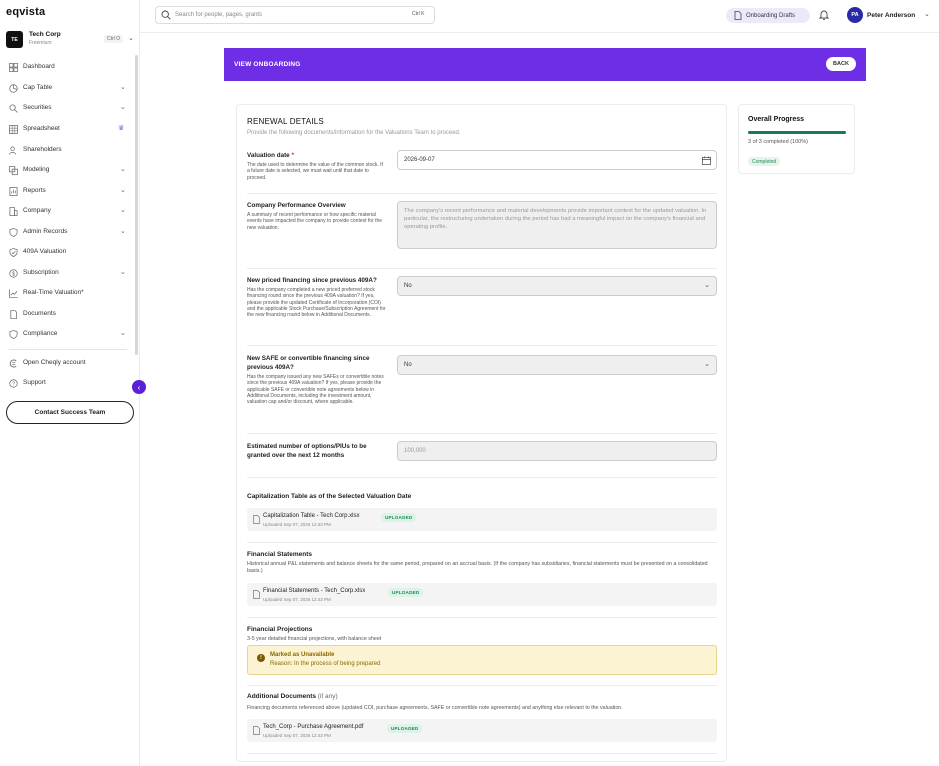 The image size is (939, 766). Describe the element at coordinates (67, 383) in the screenshot. I see `sidebar-item-support: ? Support` at that location.